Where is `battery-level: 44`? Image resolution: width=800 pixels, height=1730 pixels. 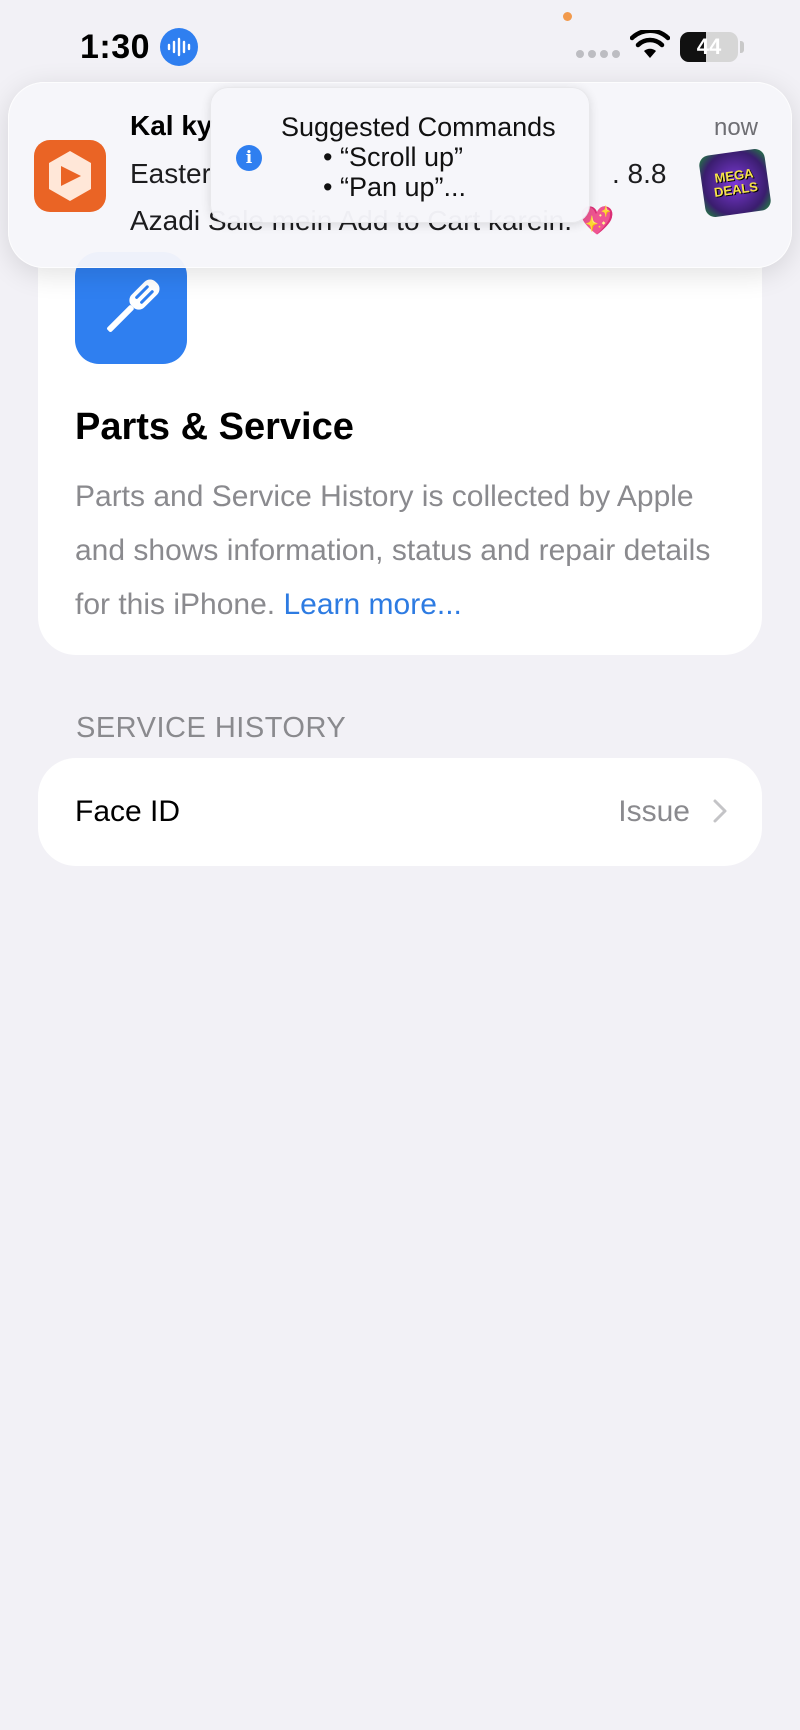
battery-level: 44 is located at coordinates (709, 46).